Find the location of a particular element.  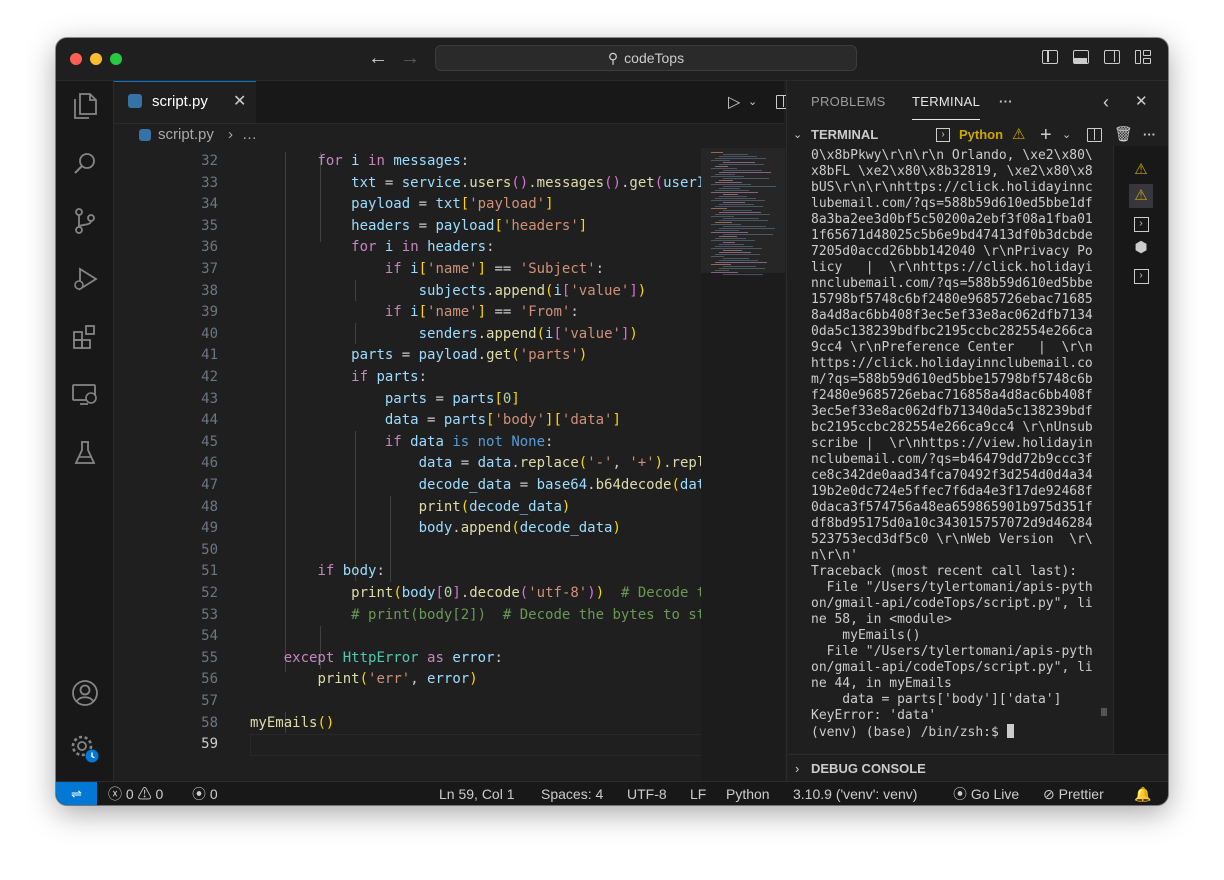

back-arrow-icon: ← is located at coordinates (378, 58).